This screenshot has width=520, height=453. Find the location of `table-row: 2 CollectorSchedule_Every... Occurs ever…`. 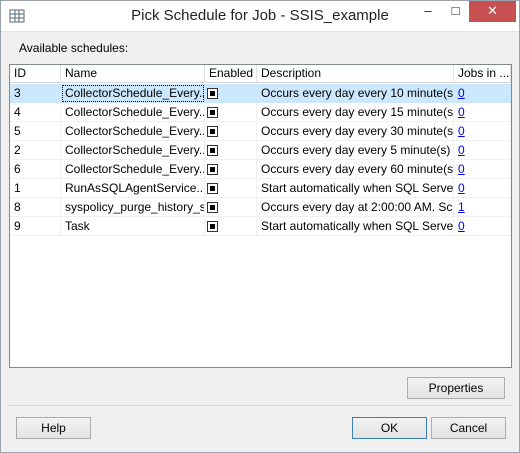

table-row: 2 CollectorSchedule_Every... Occurs ever… is located at coordinates (260, 150).